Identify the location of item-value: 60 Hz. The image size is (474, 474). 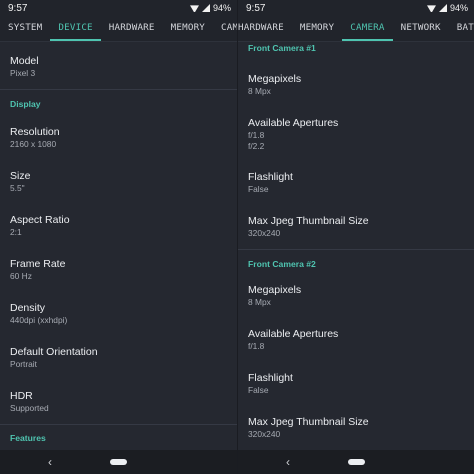
(21, 276).